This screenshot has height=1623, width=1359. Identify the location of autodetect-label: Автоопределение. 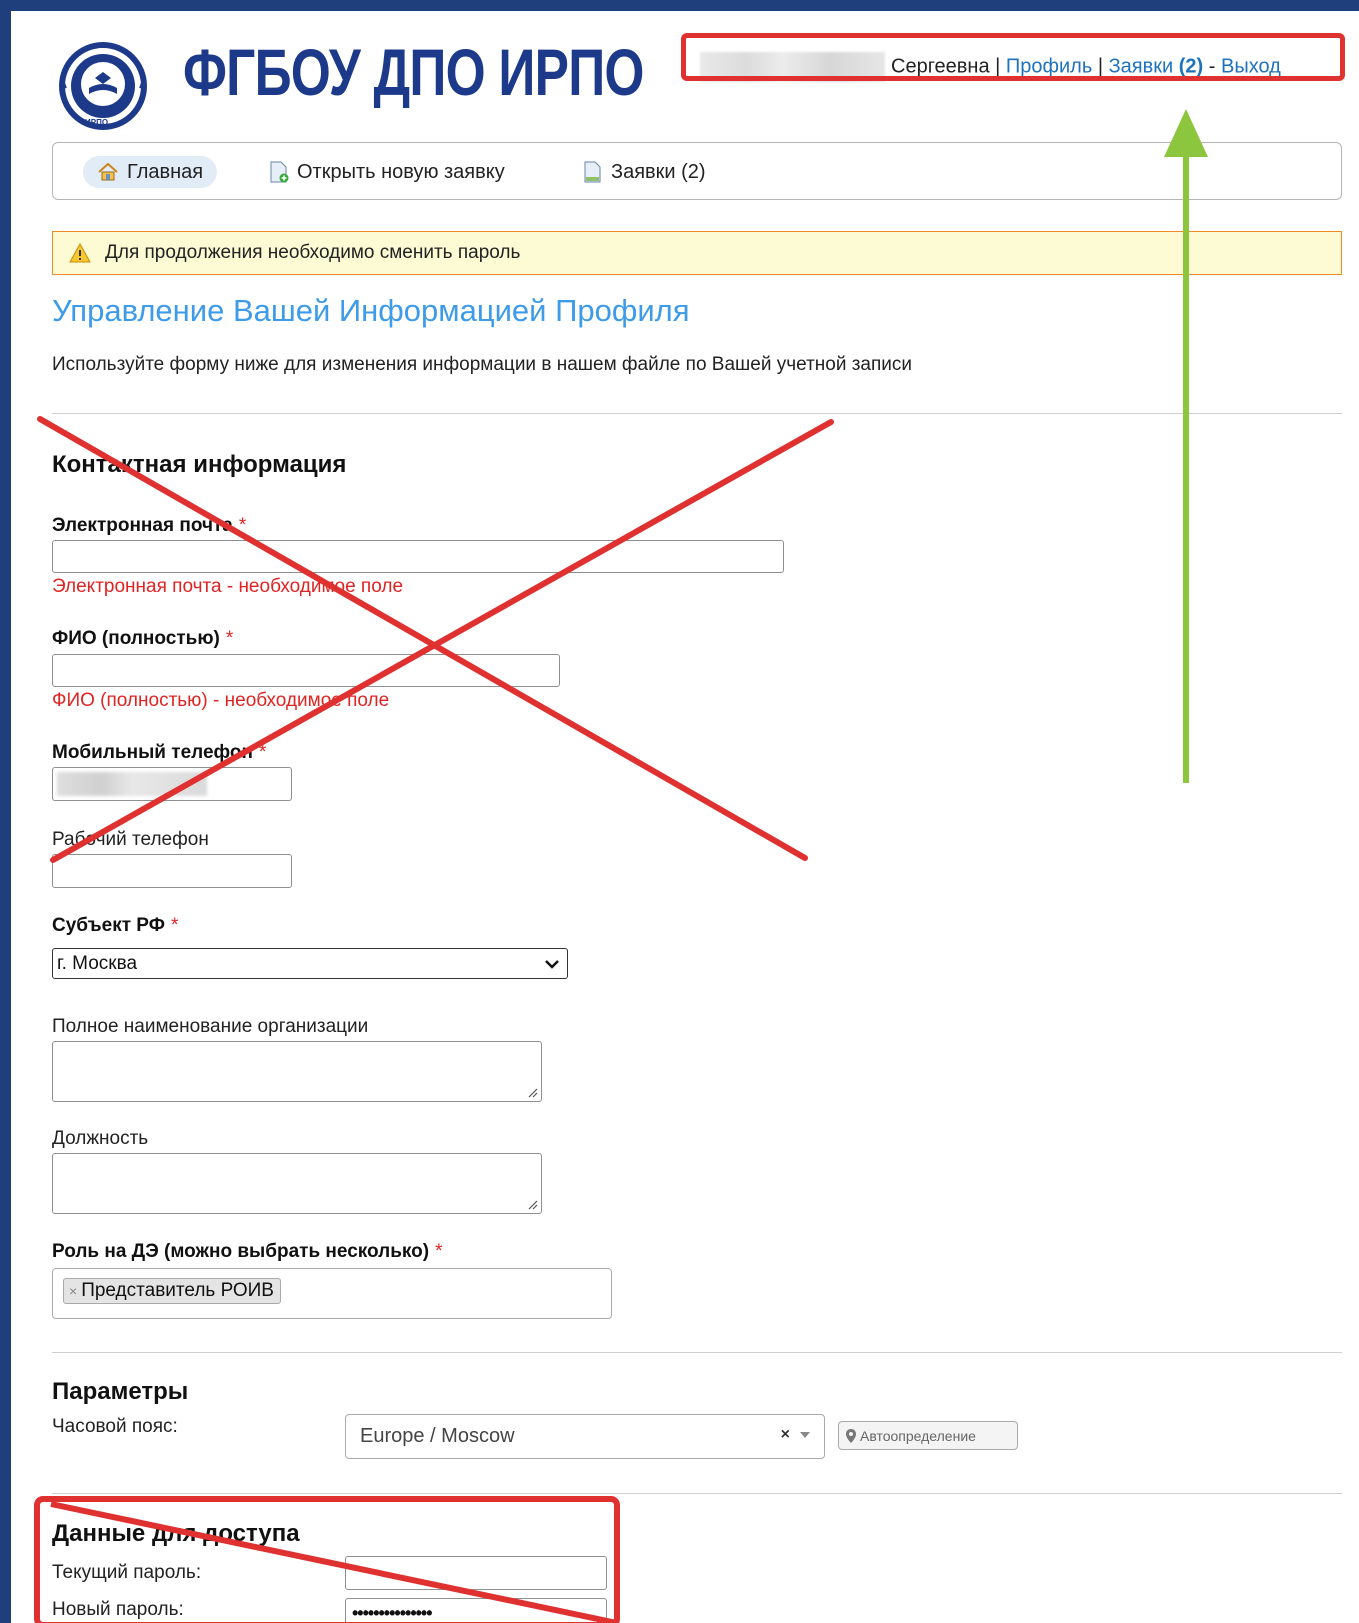
(918, 1435).